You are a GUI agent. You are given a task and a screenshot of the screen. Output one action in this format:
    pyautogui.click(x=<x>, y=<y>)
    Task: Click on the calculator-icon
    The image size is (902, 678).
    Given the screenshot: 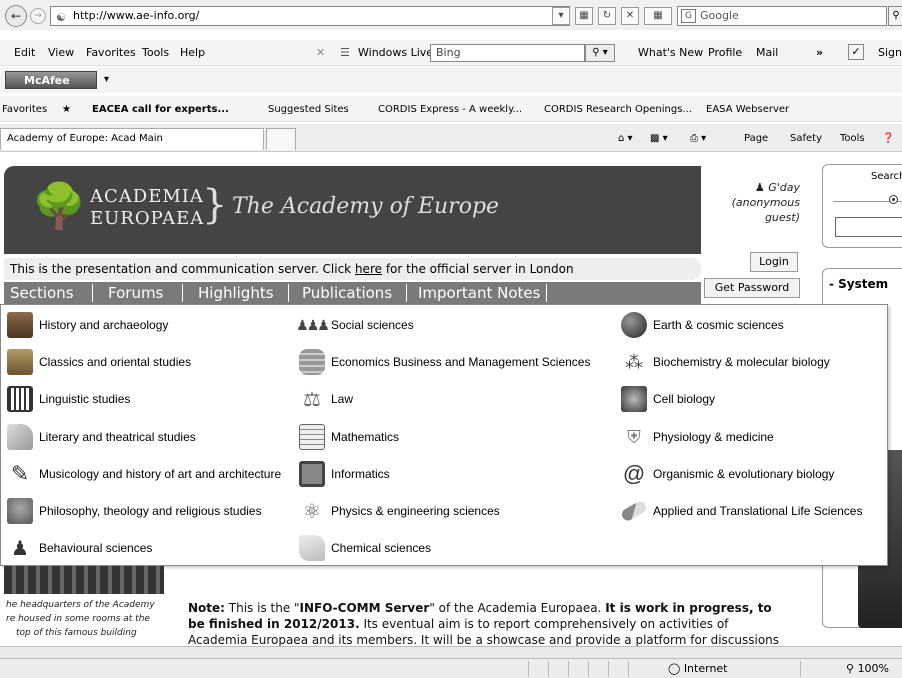 What is the action you would take?
    pyautogui.click(x=312, y=437)
    